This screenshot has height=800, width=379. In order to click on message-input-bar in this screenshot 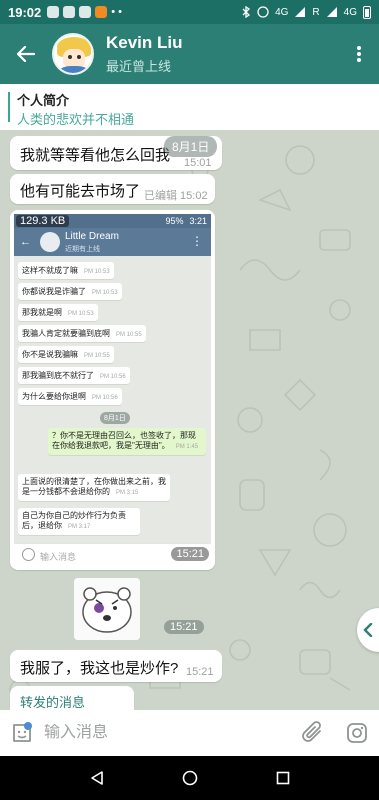, I will do `click(189, 733)`.